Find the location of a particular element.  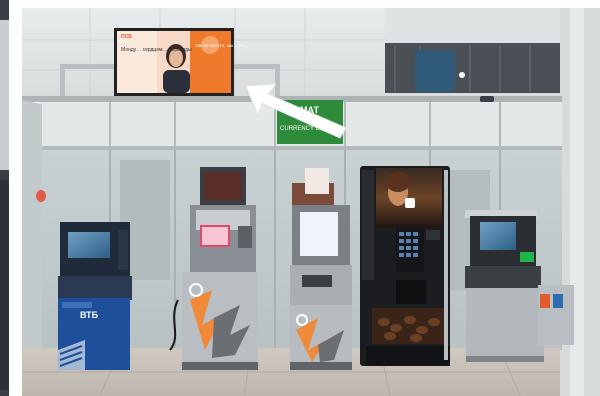

recycling-bins is located at coordinates (556, 315).